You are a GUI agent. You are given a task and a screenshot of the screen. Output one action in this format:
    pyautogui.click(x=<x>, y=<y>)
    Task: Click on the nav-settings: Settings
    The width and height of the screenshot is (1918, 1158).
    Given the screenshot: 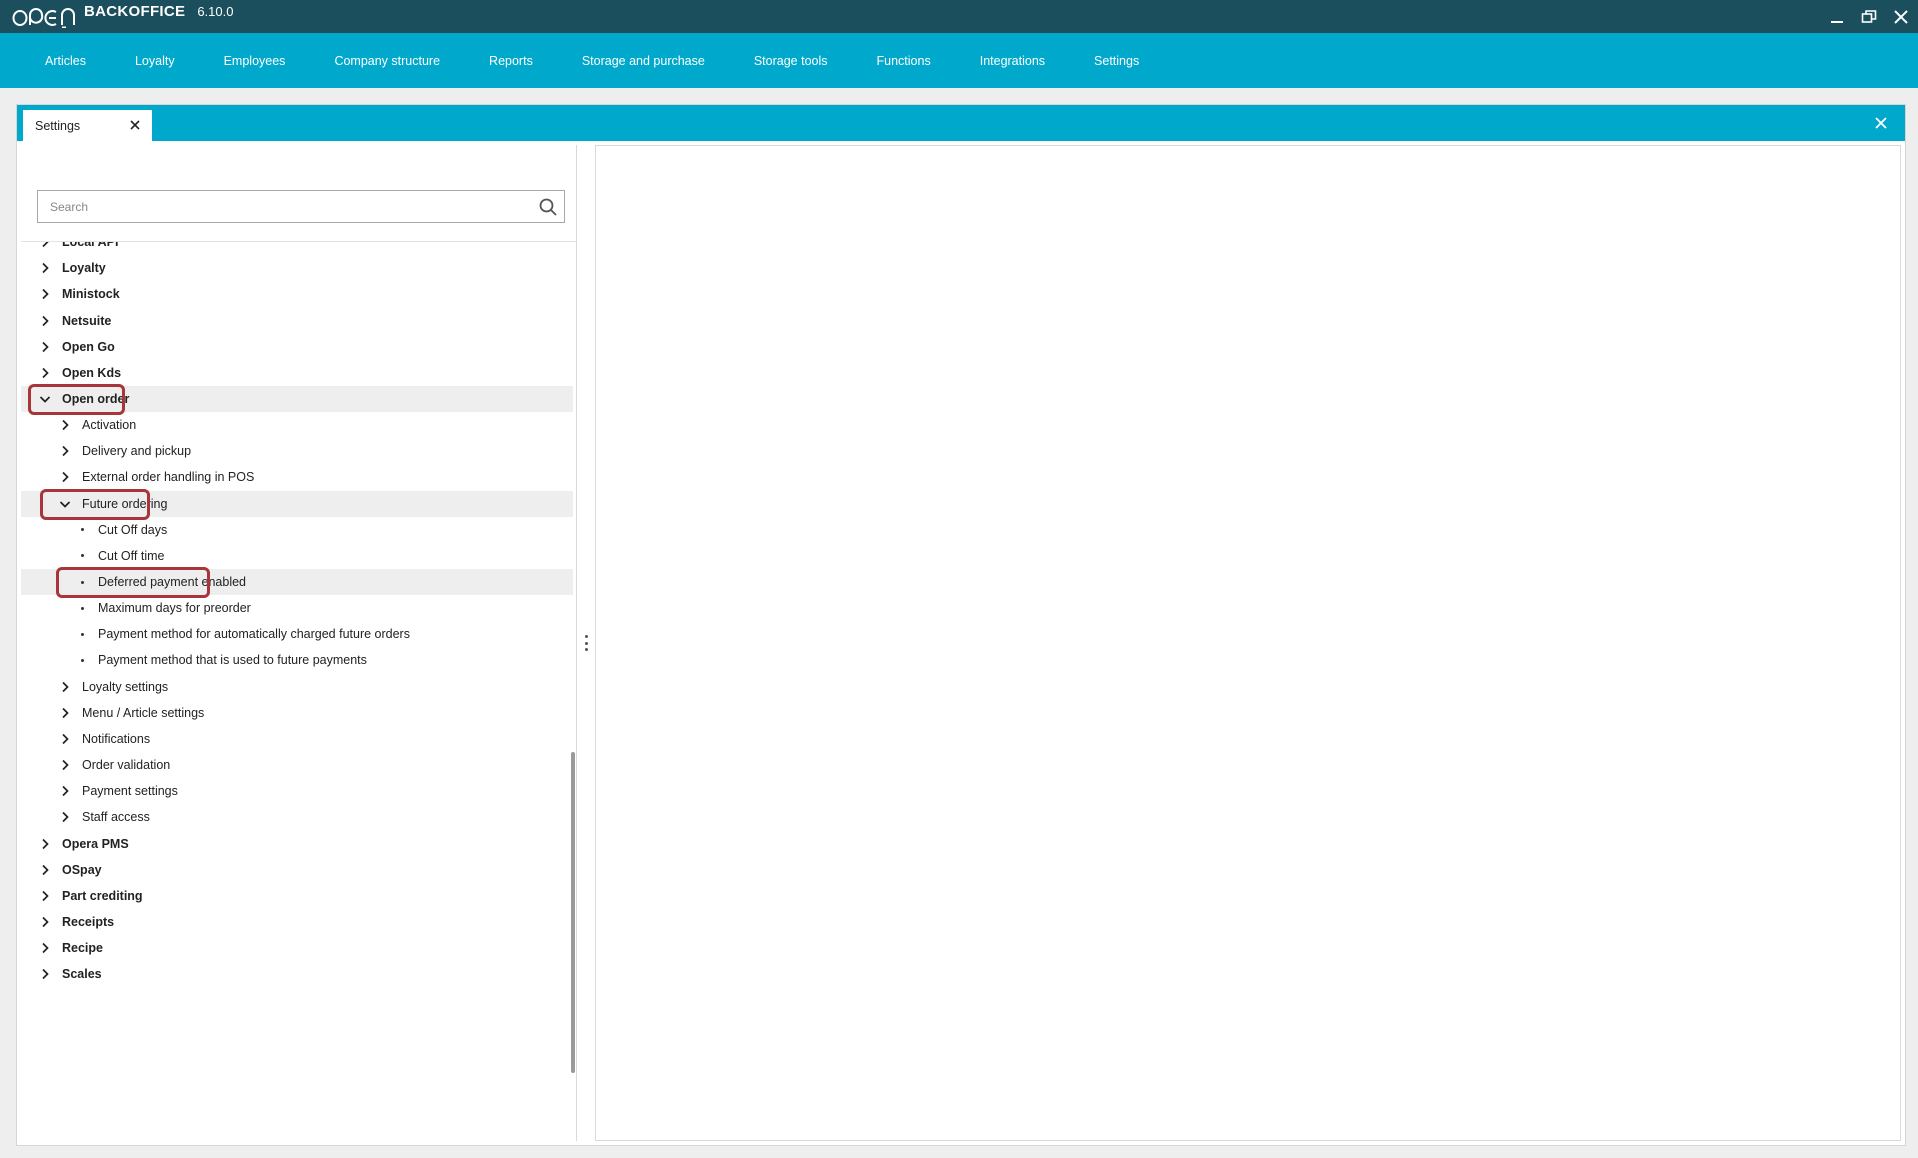 What is the action you would take?
    pyautogui.click(x=1116, y=61)
    